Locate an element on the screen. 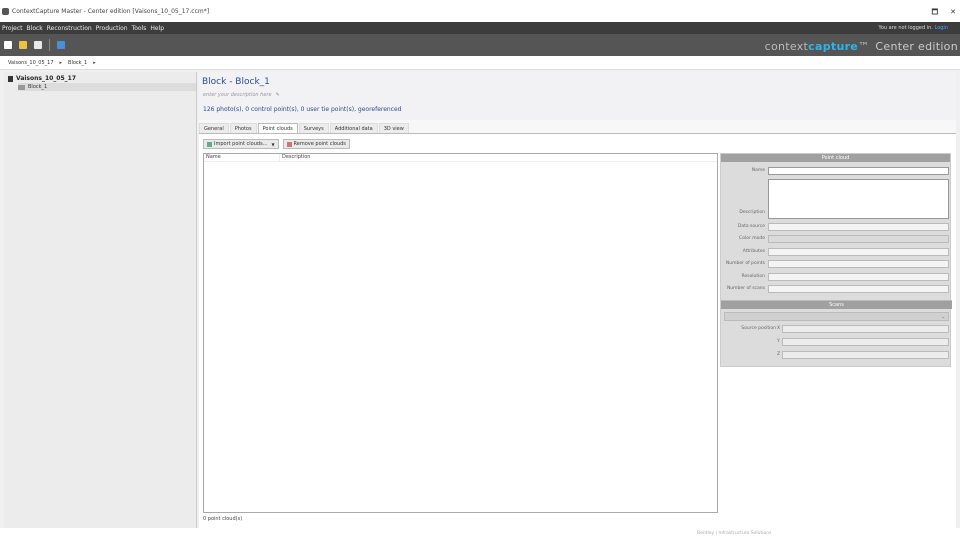 The height and width of the screenshot is (540, 960). project-icon is located at coordinates (10, 78).